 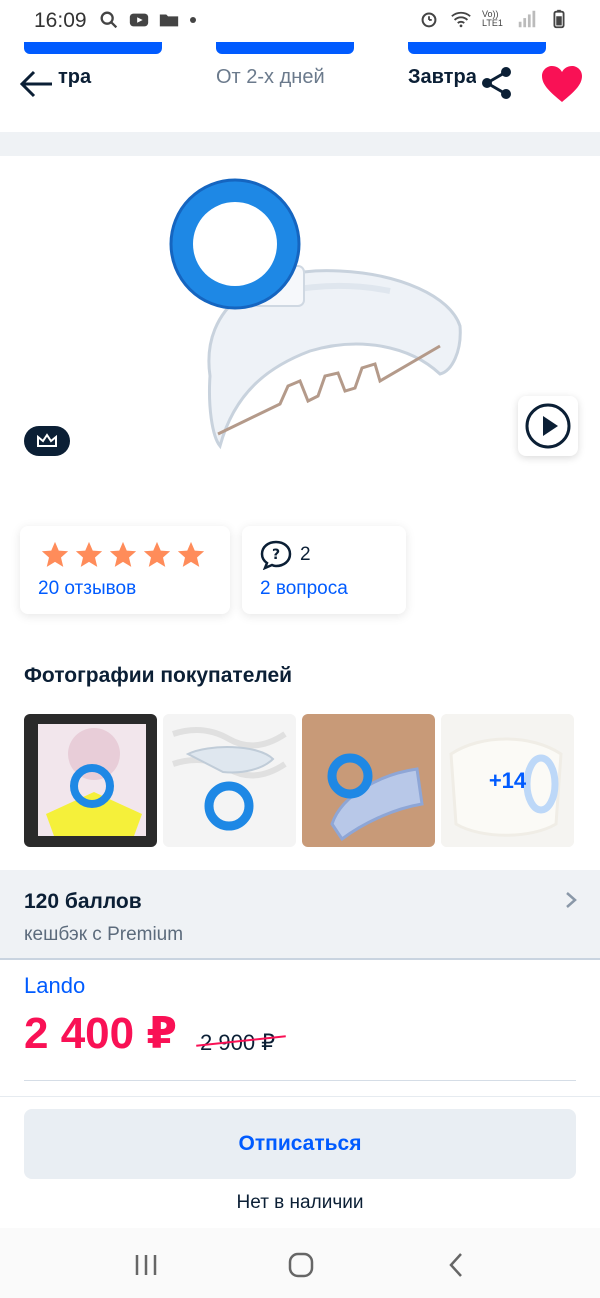 What do you see at coordinates (429, 20) in the screenshot?
I see `alarm-icon` at bounding box center [429, 20].